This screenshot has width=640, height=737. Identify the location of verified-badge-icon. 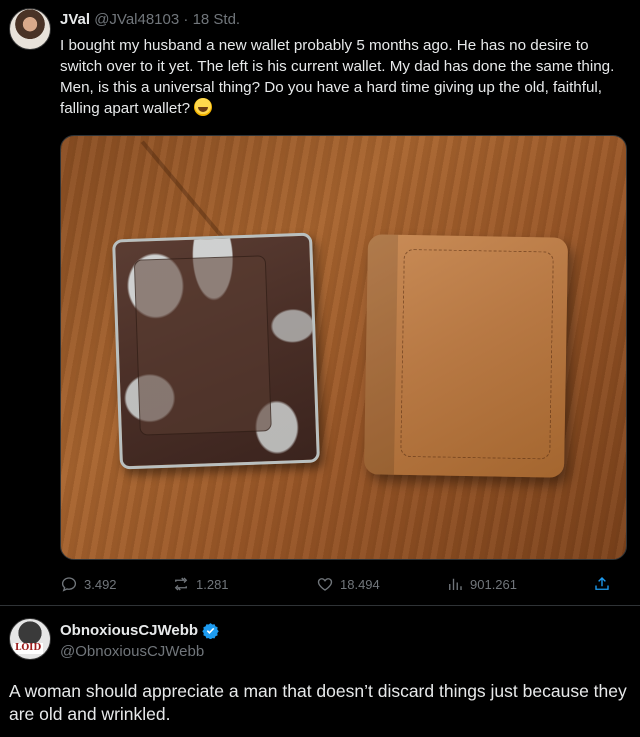
(210, 631).